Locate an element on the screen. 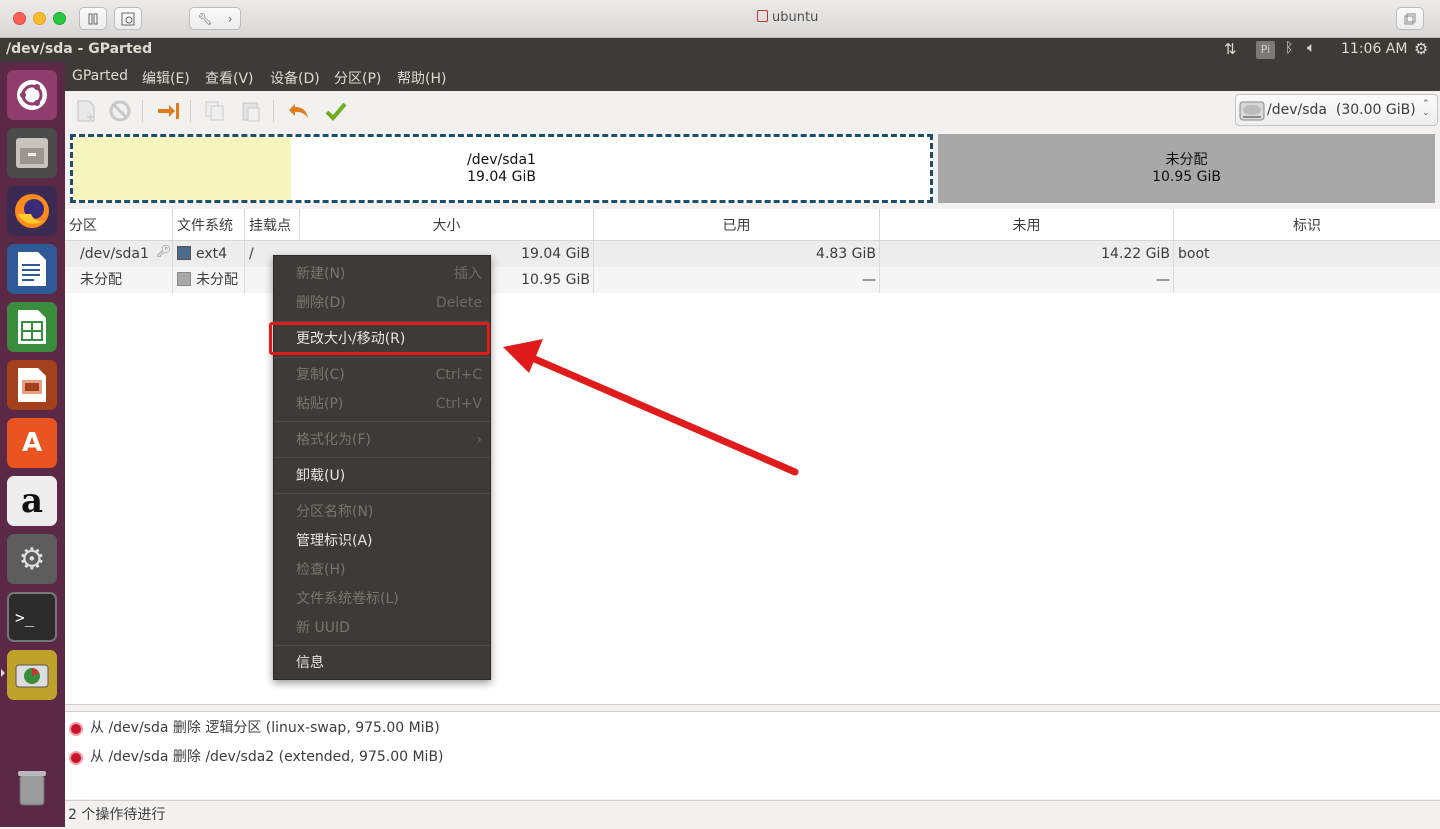 The height and width of the screenshot is (829, 1440). host-title: ubuntu is located at coordinates (787, 17).